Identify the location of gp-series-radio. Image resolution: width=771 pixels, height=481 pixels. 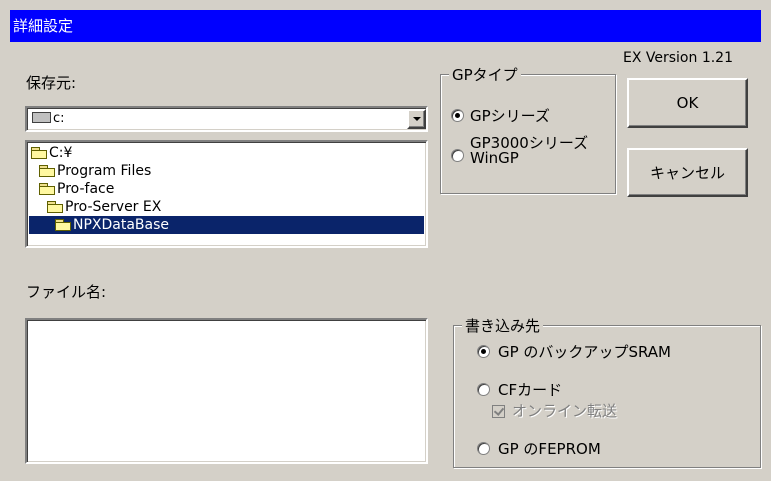
(457, 115).